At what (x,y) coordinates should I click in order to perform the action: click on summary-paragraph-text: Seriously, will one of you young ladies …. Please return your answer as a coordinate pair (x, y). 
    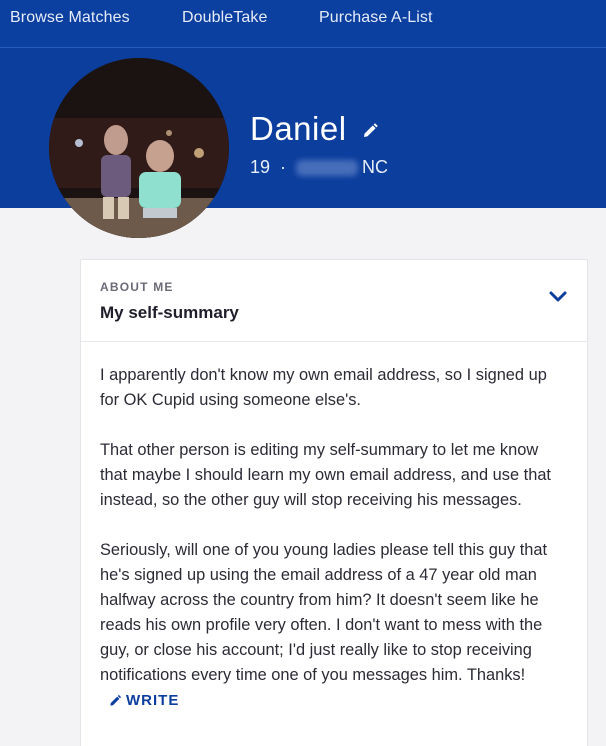
    Looking at the image, I should click on (324, 612).